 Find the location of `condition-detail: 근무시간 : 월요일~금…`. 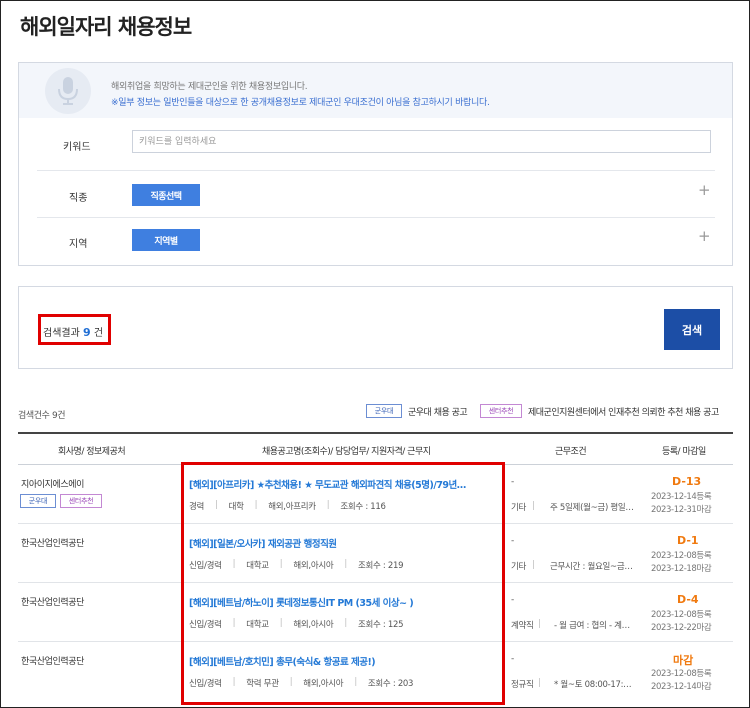

condition-detail: 근무시간 : 월요일~금… is located at coordinates (591, 567).